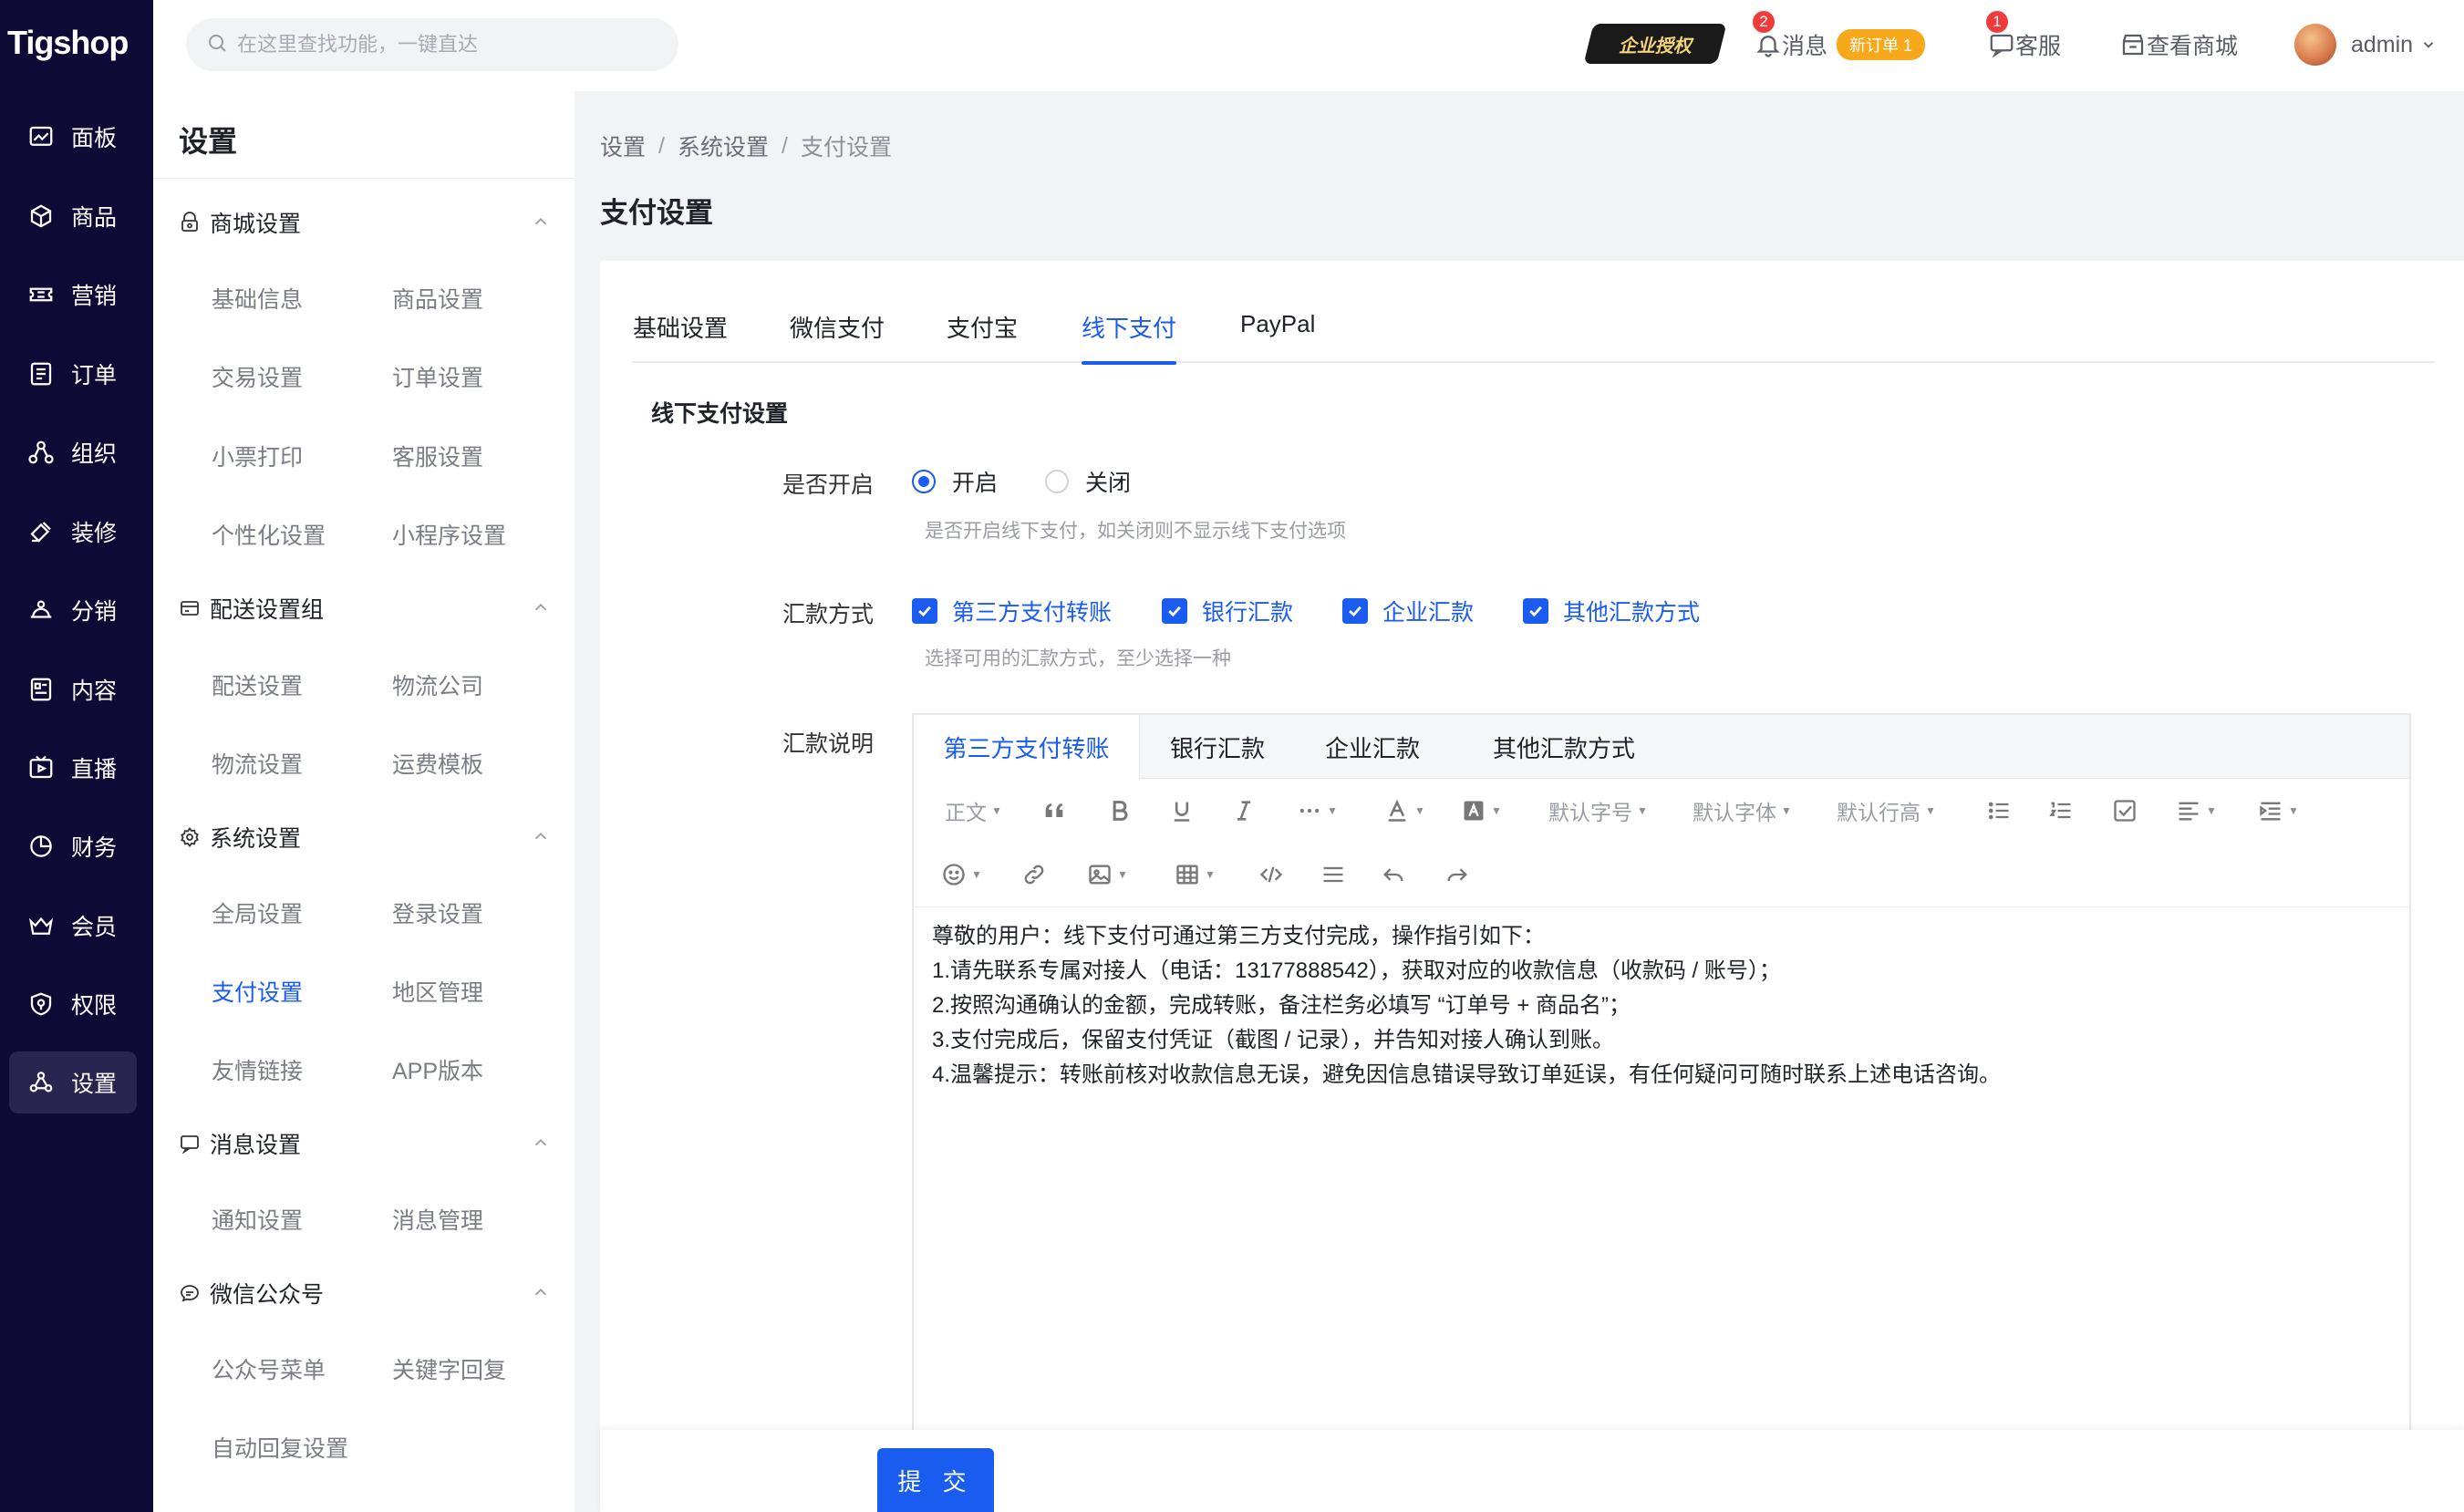 The image size is (2464, 1512). What do you see at coordinates (1012, 611) in the screenshot?
I see `checkbox-third-party-transfer: 第三方支付转账` at bounding box center [1012, 611].